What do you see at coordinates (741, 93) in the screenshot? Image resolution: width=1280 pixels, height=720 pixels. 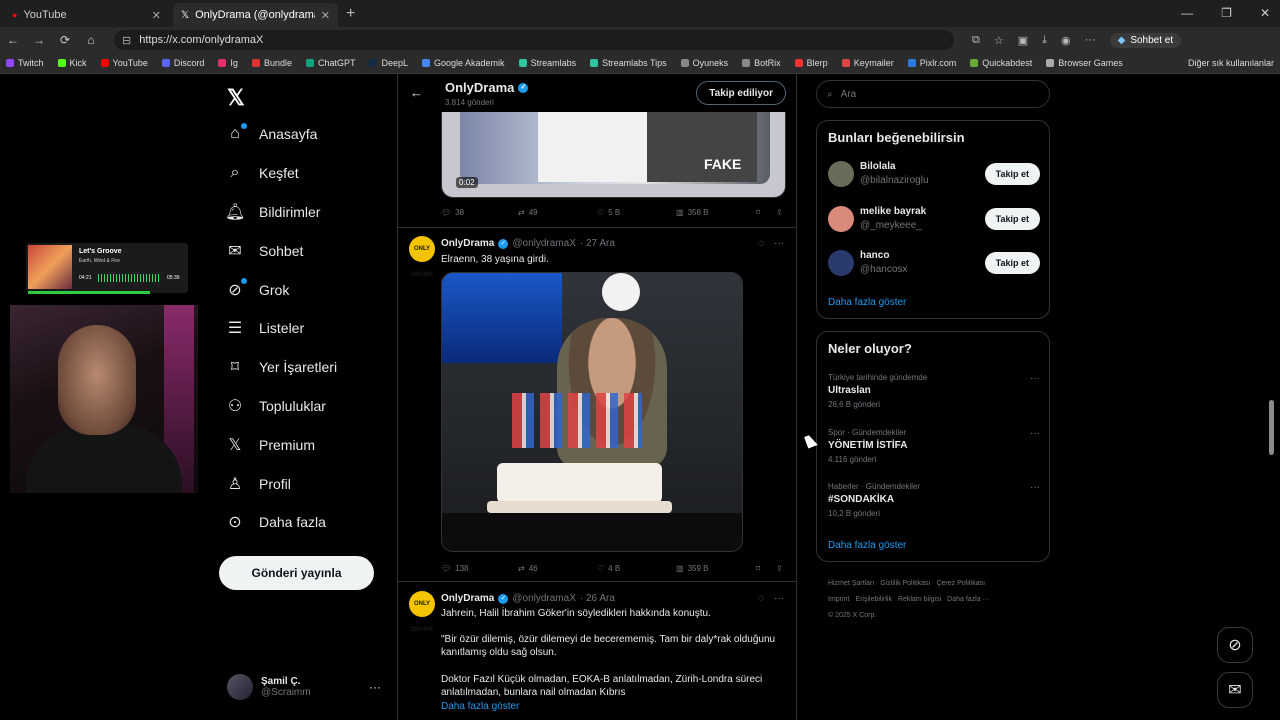 I see `following-button: Takip ediliyor` at bounding box center [741, 93].